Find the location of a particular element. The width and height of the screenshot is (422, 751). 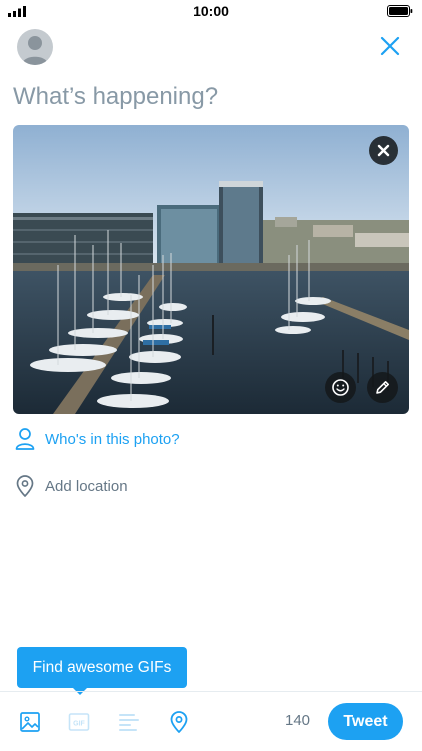

gif-icon-label: GIF is located at coordinates (79, 724).